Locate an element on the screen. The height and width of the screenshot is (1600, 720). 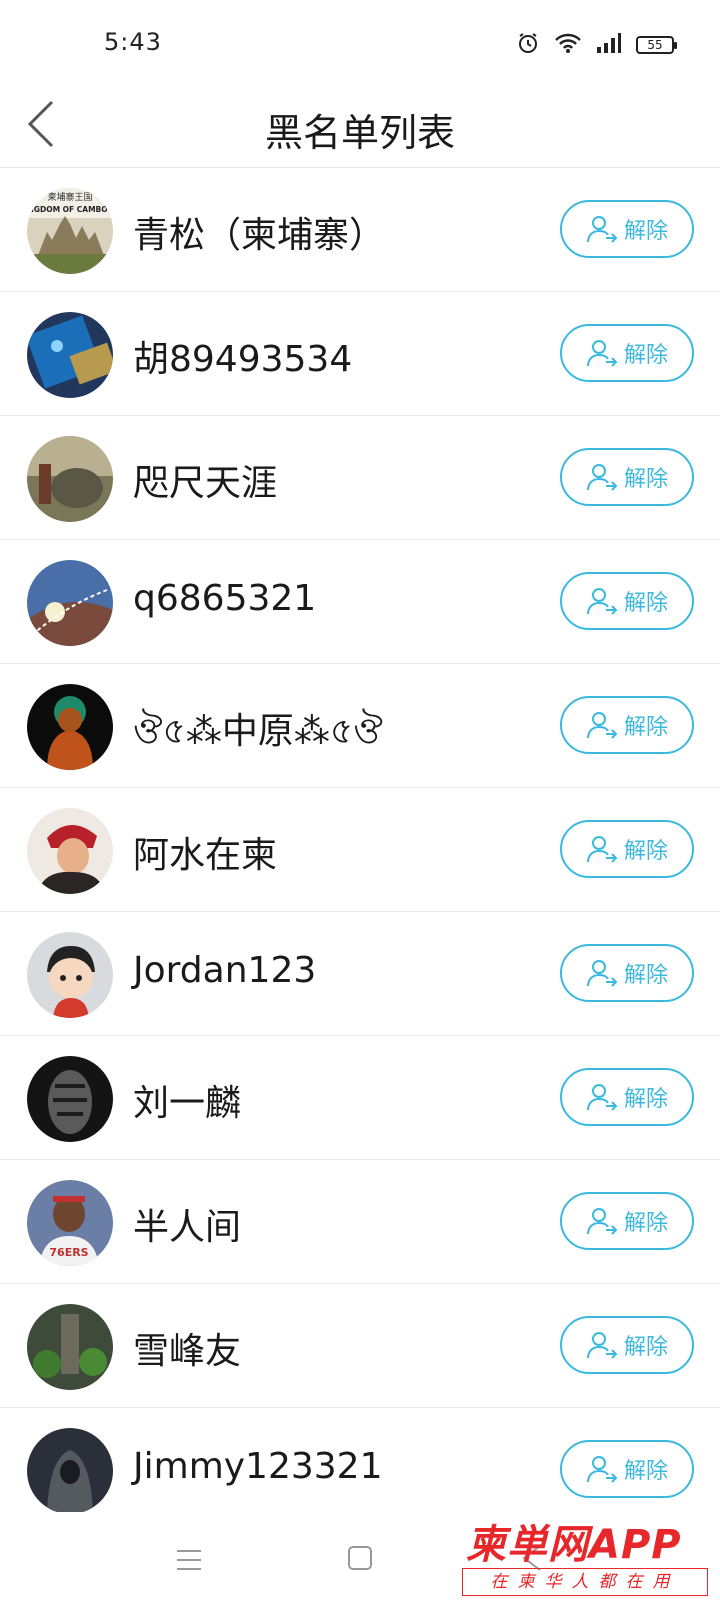
user-name: 刘一麟 is located at coordinates (187, 1103).